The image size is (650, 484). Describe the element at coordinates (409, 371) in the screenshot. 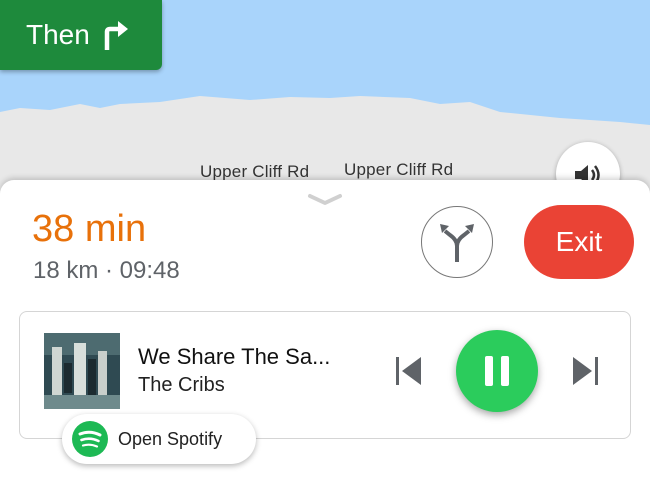

I see `previous-track-icon` at that location.